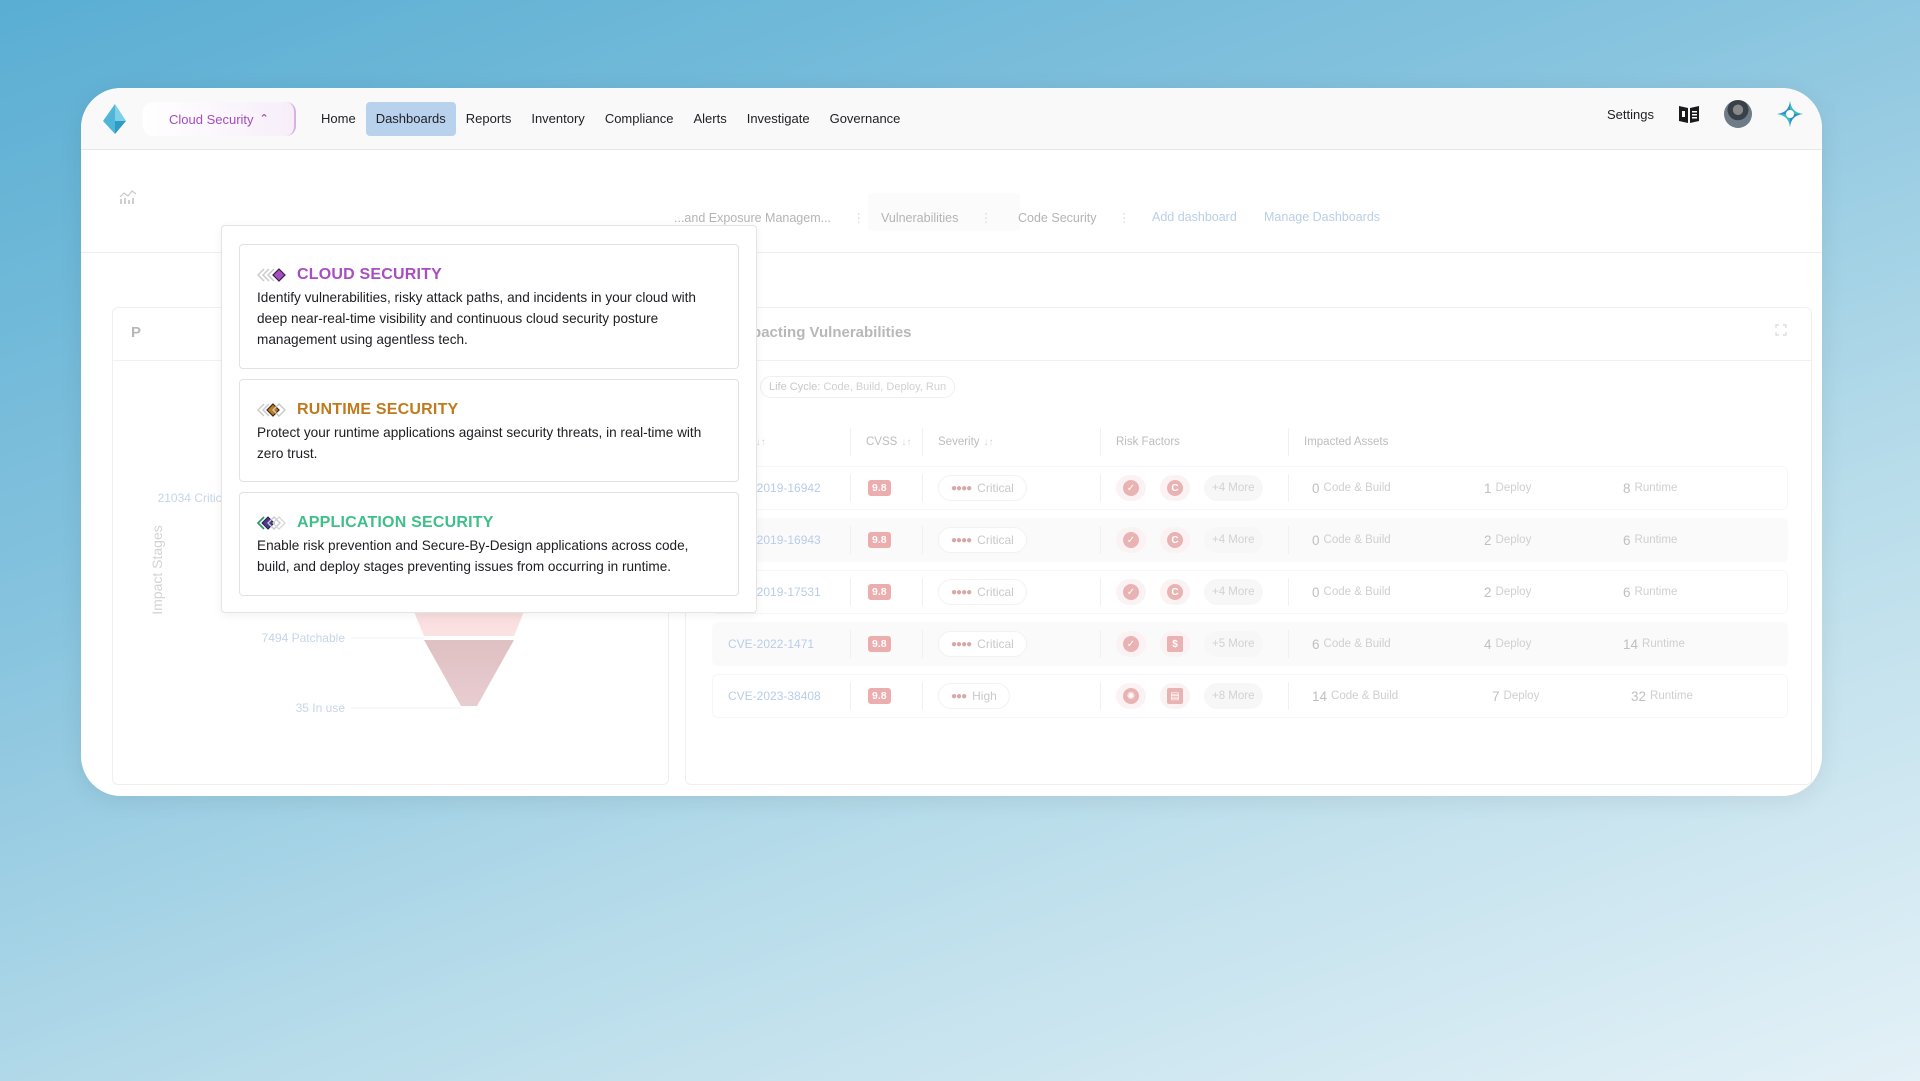 The width and height of the screenshot is (1920, 1081). What do you see at coordinates (1148, 442) in the screenshot?
I see `column-risk-factors: Risk Factors` at bounding box center [1148, 442].